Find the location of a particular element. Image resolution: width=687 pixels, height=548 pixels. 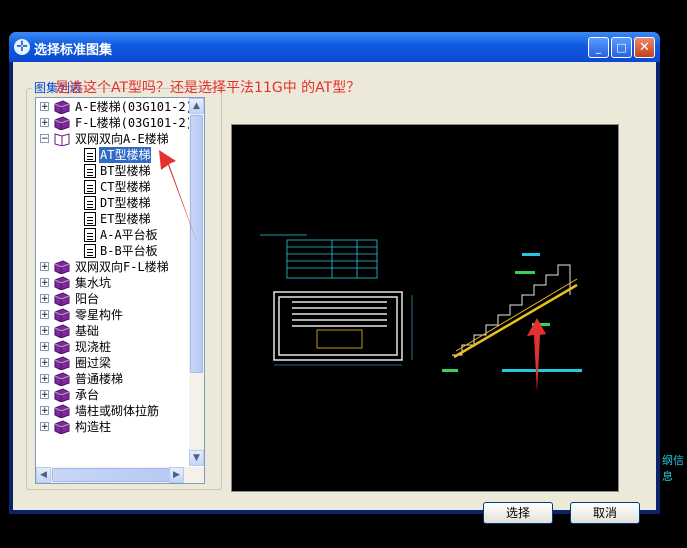

tree-item-label: 双网双向A-E楼梯 is located at coordinates (122, 139).